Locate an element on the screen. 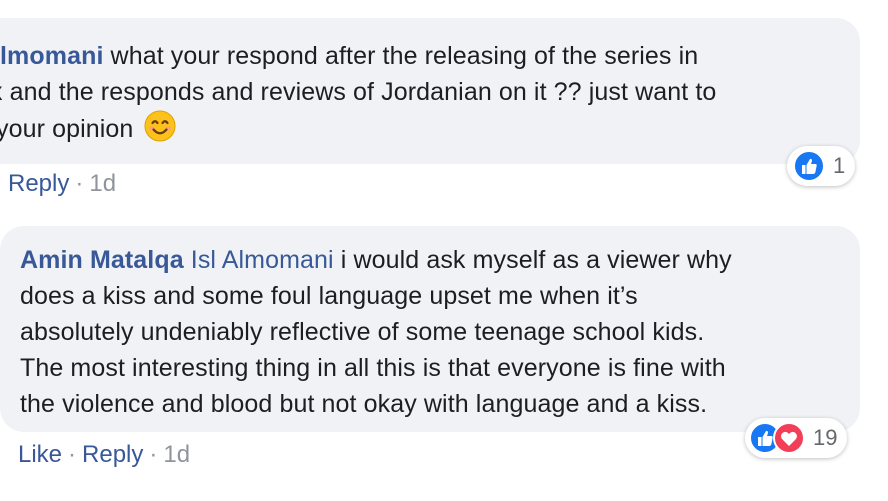  reaction-summary: 1 is located at coordinates (821, 166).